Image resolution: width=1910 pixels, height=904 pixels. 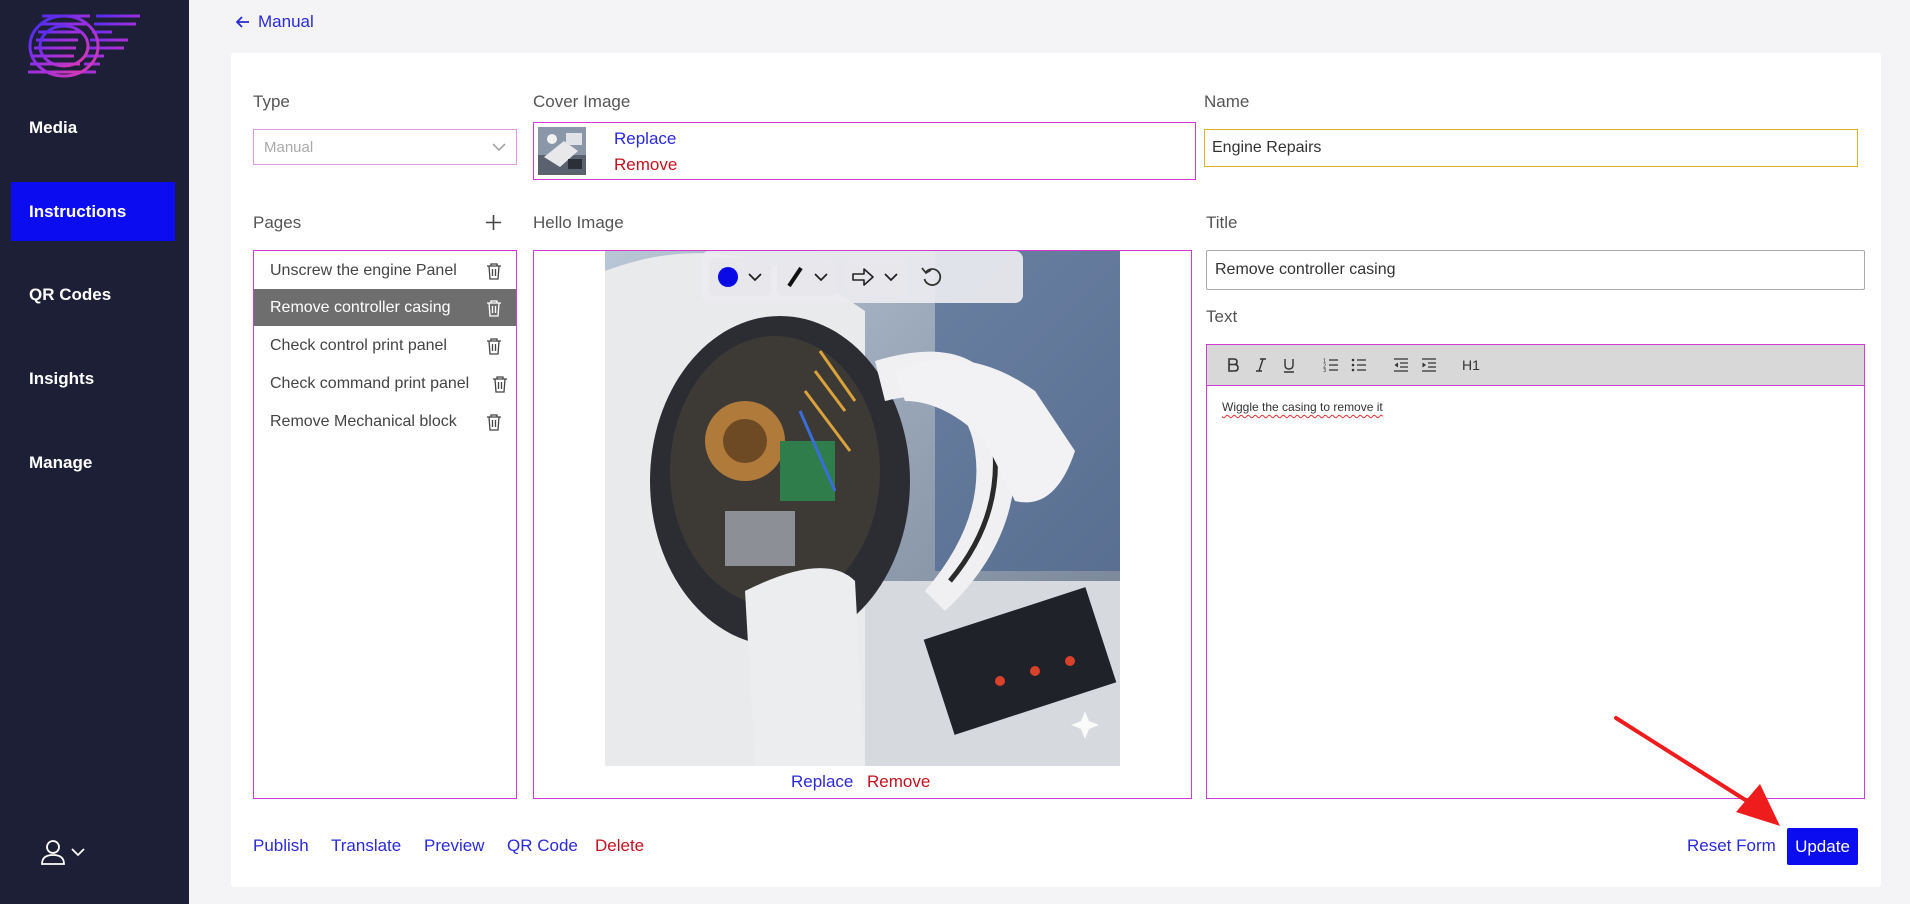 I want to click on page-item: Unscrew the engine Panel, so click(x=385, y=270).